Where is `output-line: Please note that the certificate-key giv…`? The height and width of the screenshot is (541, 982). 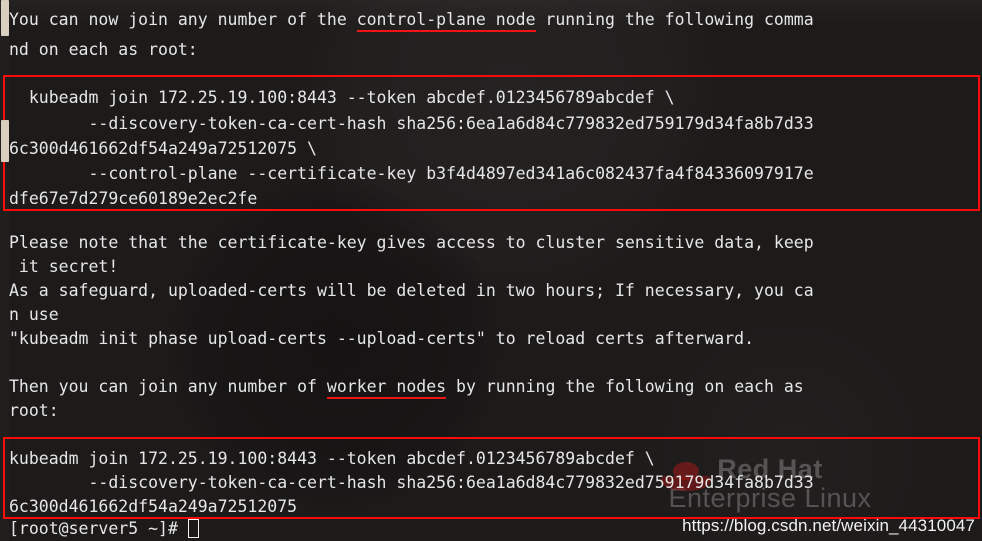
output-line: Please note that the certificate-key giv… is located at coordinates (411, 242).